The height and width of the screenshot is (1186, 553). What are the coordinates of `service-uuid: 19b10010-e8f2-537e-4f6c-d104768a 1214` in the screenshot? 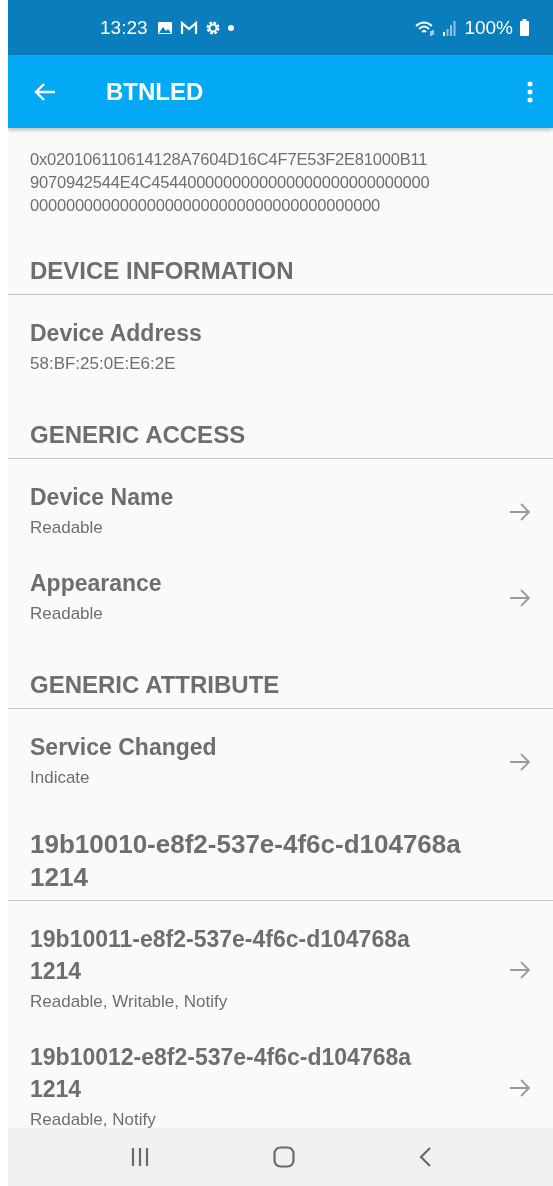 It's located at (280, 848).